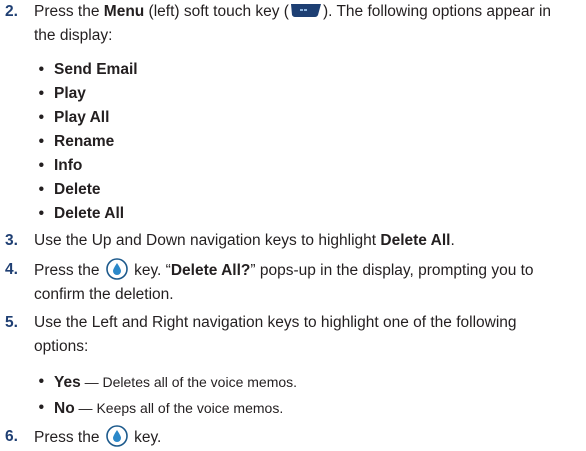  I want to click on option-delete-all: Delete All, so click(89, 213).